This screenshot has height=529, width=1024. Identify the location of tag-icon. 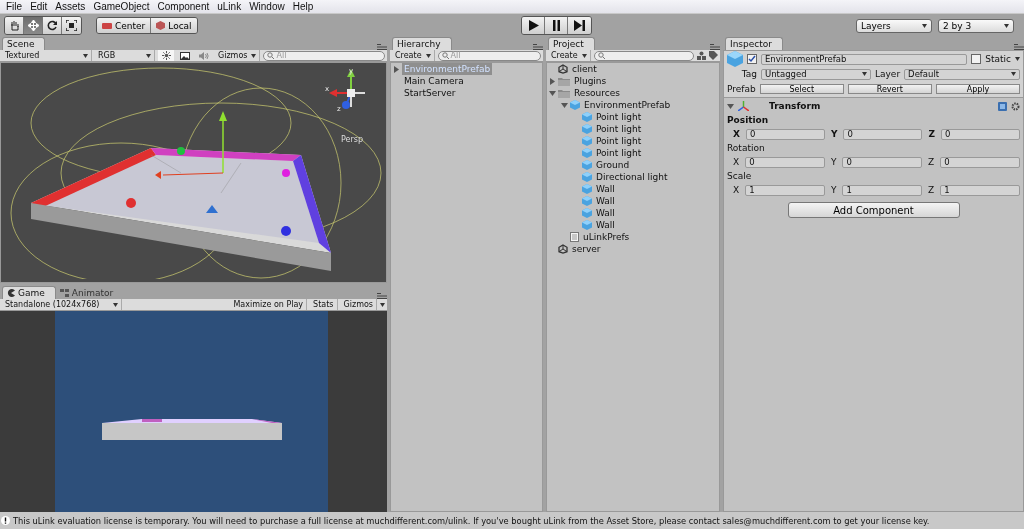
(713, 55).